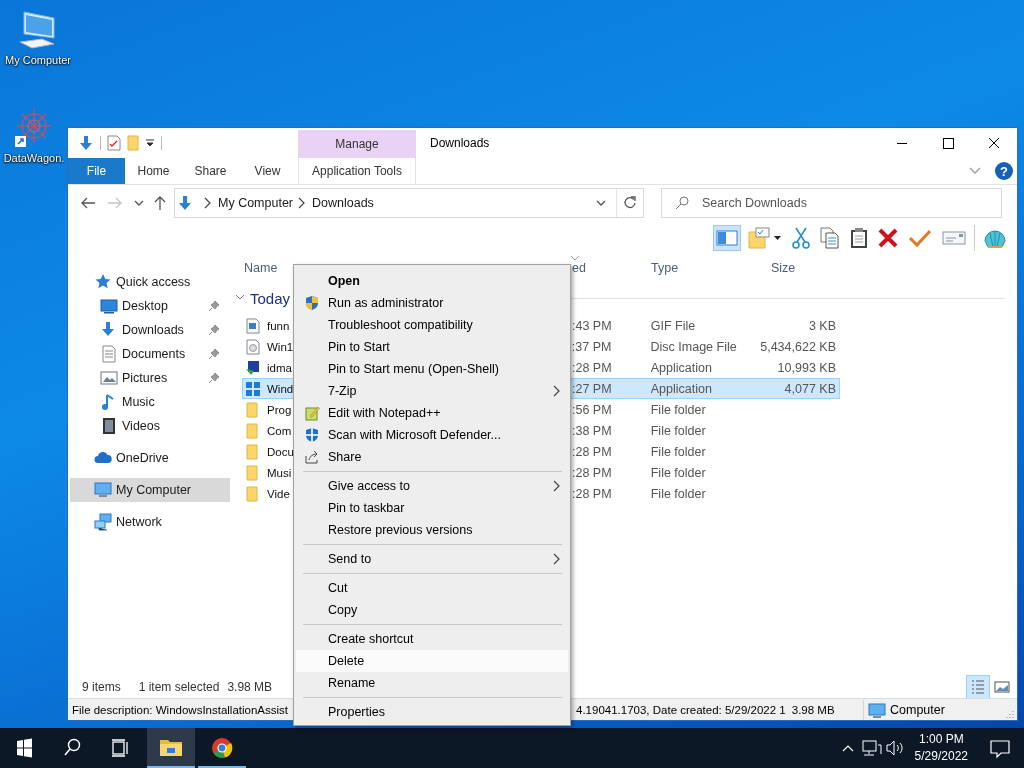 The height and width of the screenshot is (768, 1024). I want to click on table-cell: GIF File, so click(673, 325).